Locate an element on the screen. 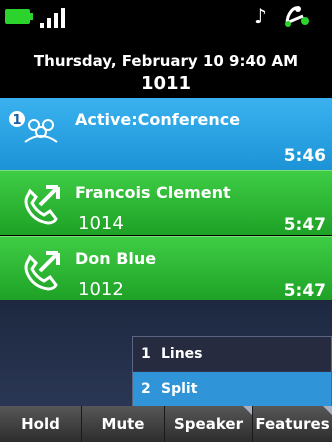 This screenshot has height=442, width=332. signal-icon is located at coordinates (60, 17).